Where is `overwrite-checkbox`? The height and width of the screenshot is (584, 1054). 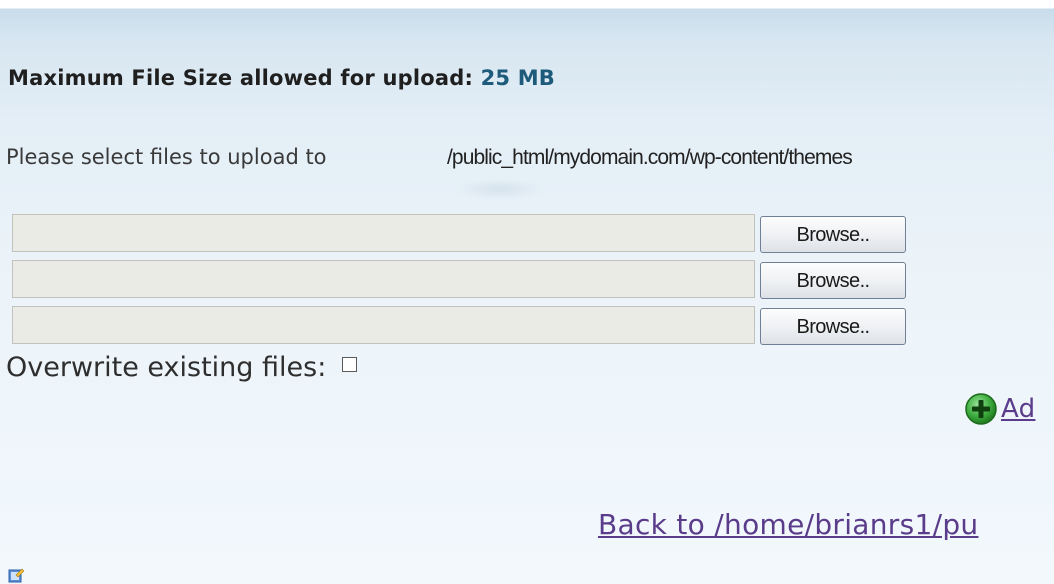
overwrite-checkbox is located at coordinates (350, 364).